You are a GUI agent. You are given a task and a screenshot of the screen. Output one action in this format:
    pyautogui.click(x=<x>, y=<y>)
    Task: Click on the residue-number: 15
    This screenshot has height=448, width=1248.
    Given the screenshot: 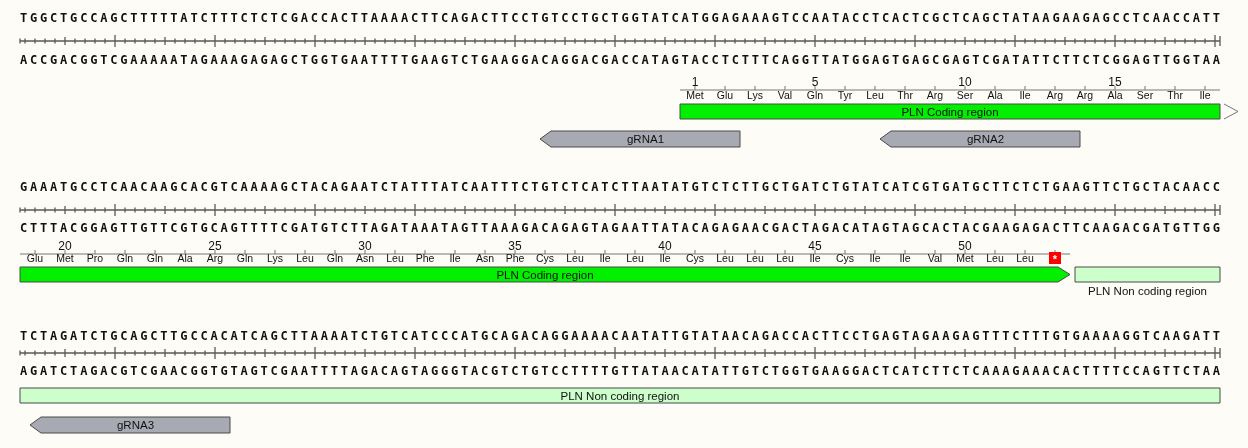 What is the action you would take?
    pyautogui.click(x=1115, y=82)
    